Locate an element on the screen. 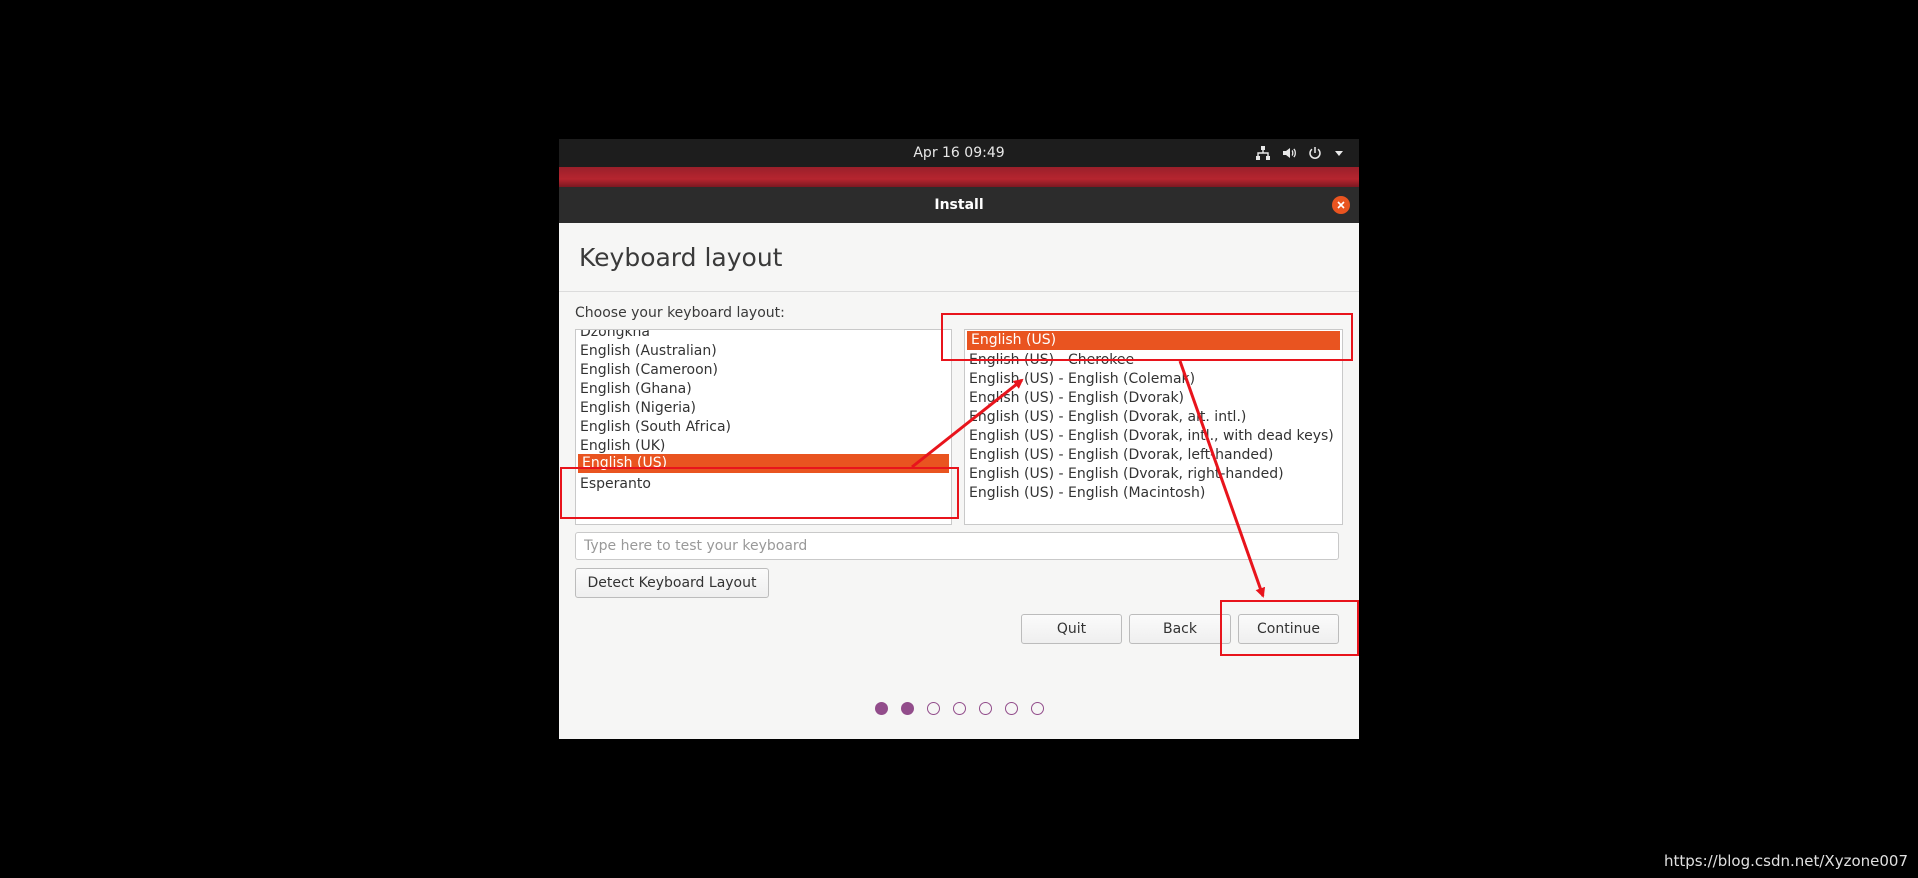  window-titlebar: Install is located at coordinates (959, 205).